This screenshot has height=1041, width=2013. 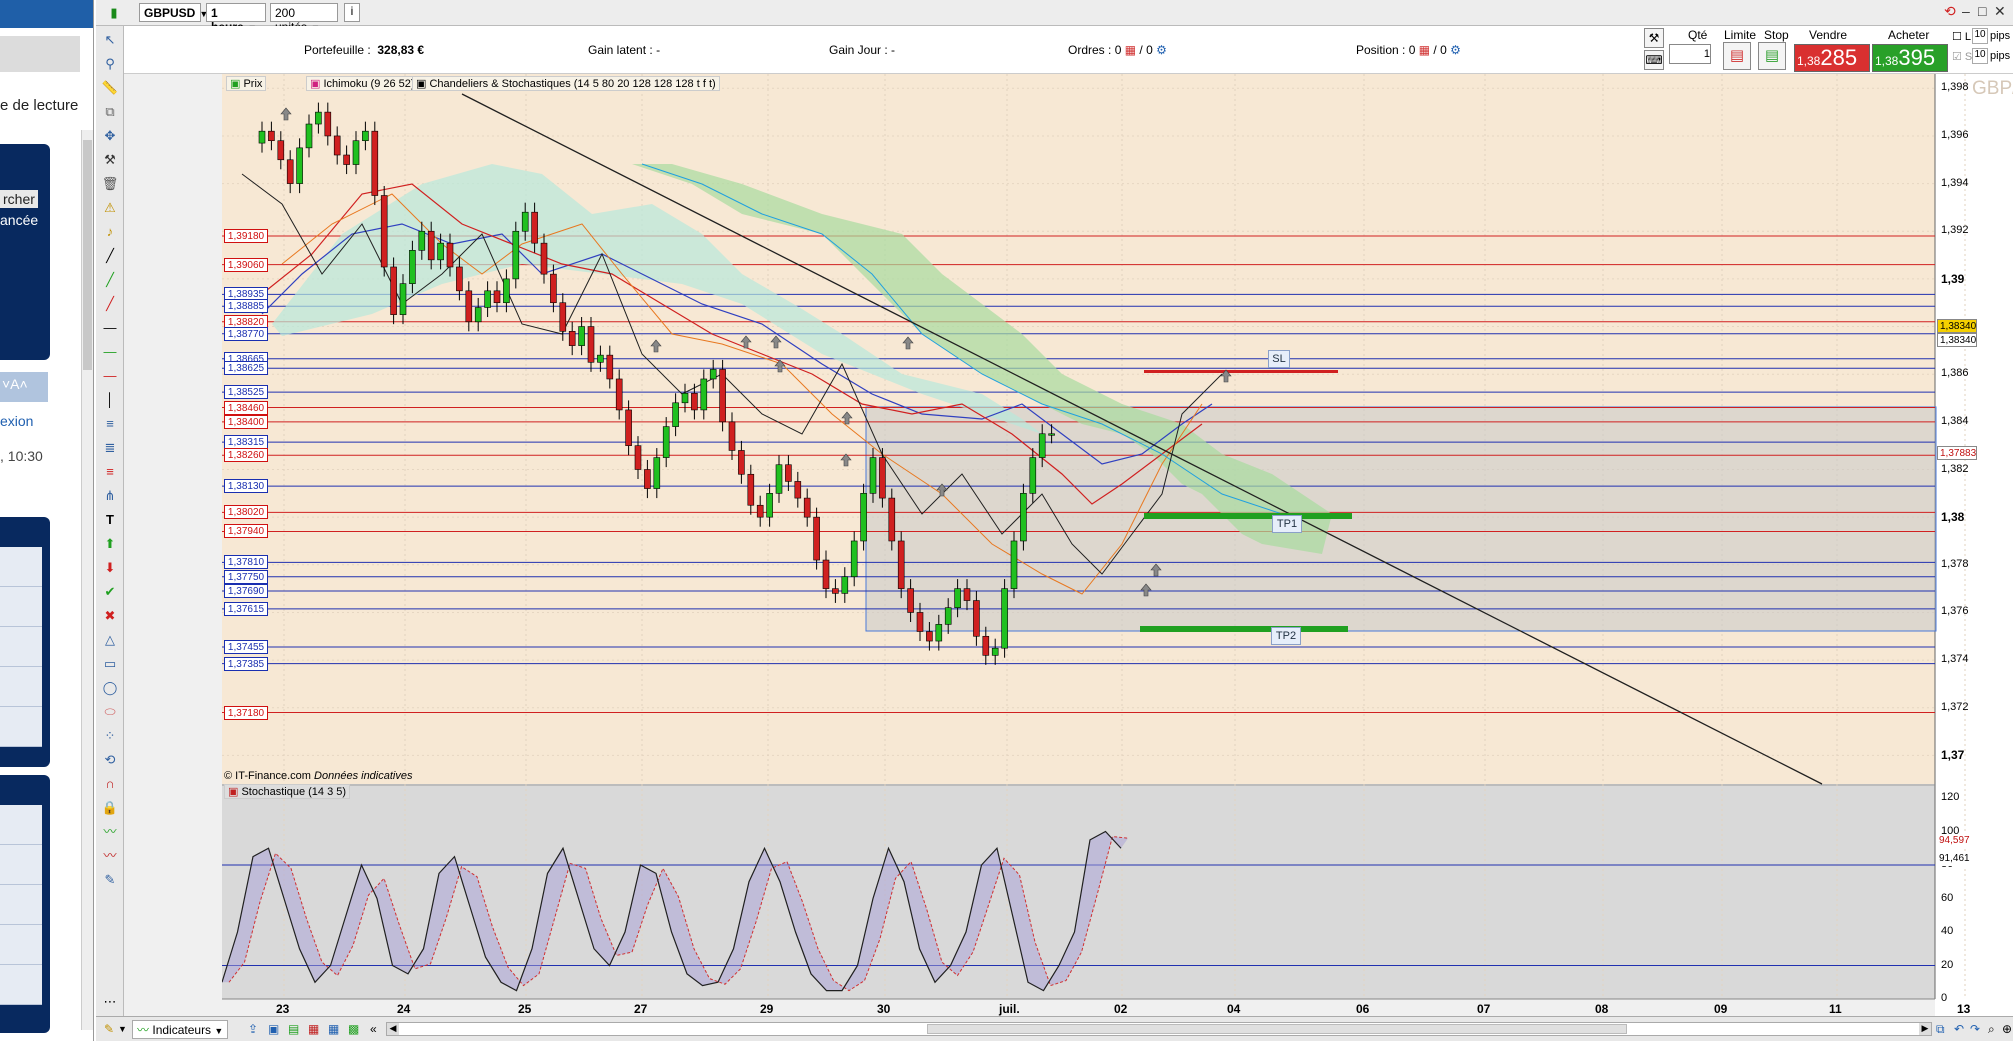 What do you see at coordinates (1287, 524) in the screenshot?
I see `tp1-label: TP1` at bounding box center [1287, 524].